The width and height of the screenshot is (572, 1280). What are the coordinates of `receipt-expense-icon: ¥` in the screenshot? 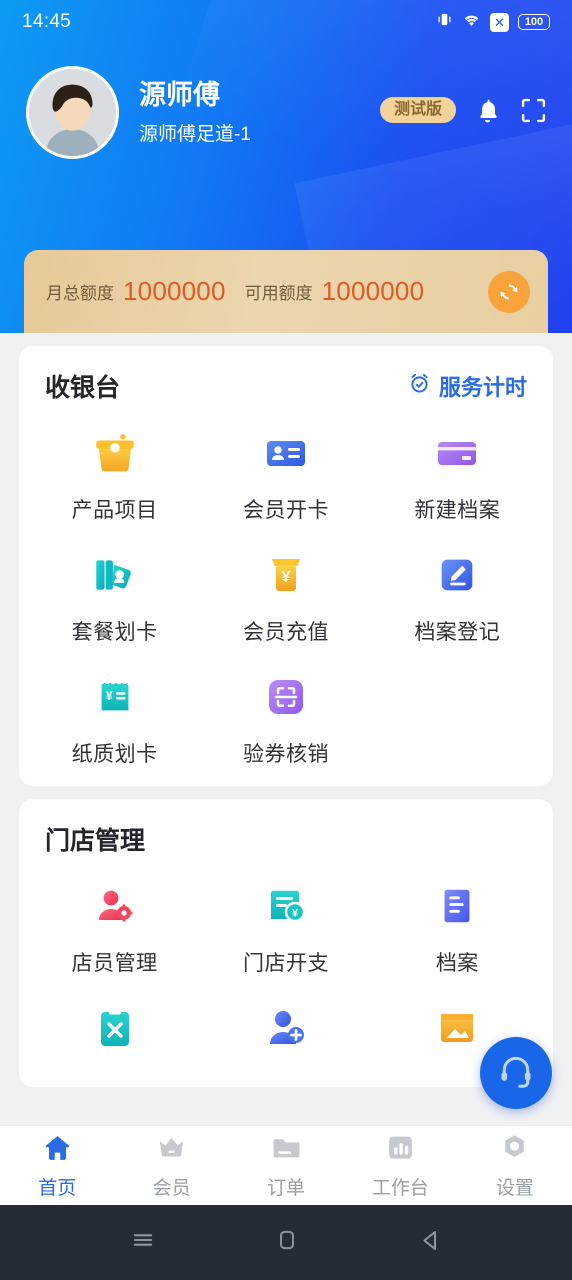 It's located at (286, 906).